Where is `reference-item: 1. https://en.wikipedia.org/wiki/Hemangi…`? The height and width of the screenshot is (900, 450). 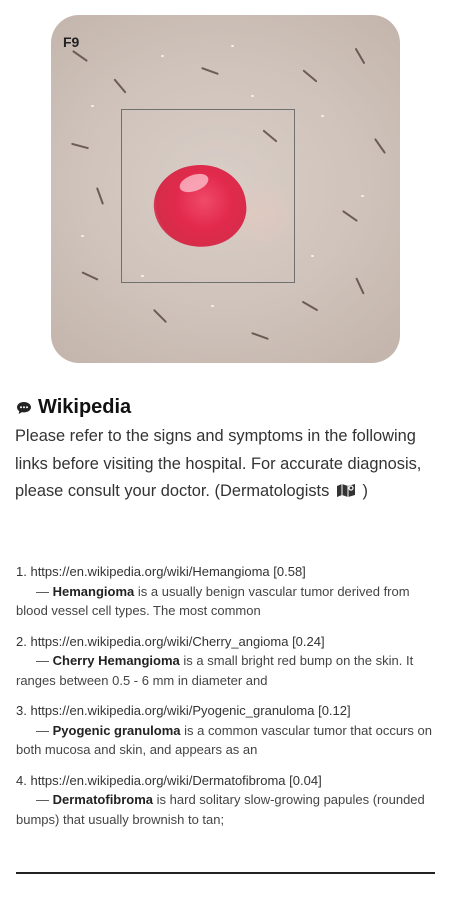
reference-item: 1. https://en.wikipedia.org/wiki/Hemangi… is located at coordinates (226, 591).